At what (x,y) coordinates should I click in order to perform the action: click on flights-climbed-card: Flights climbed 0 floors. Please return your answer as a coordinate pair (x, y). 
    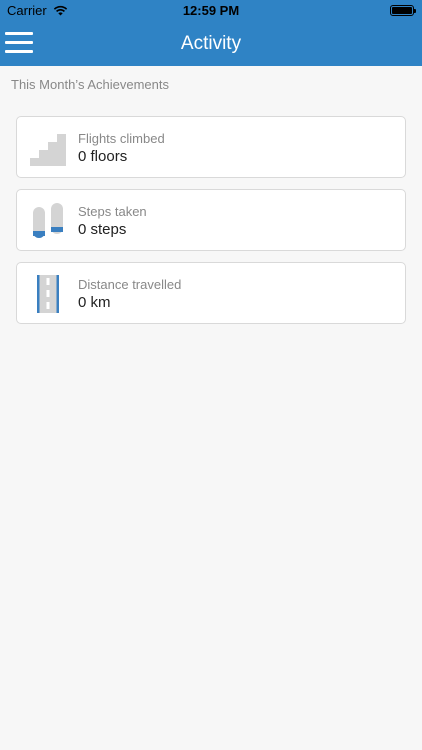
    Looking at the image, I should click on (211, 147).